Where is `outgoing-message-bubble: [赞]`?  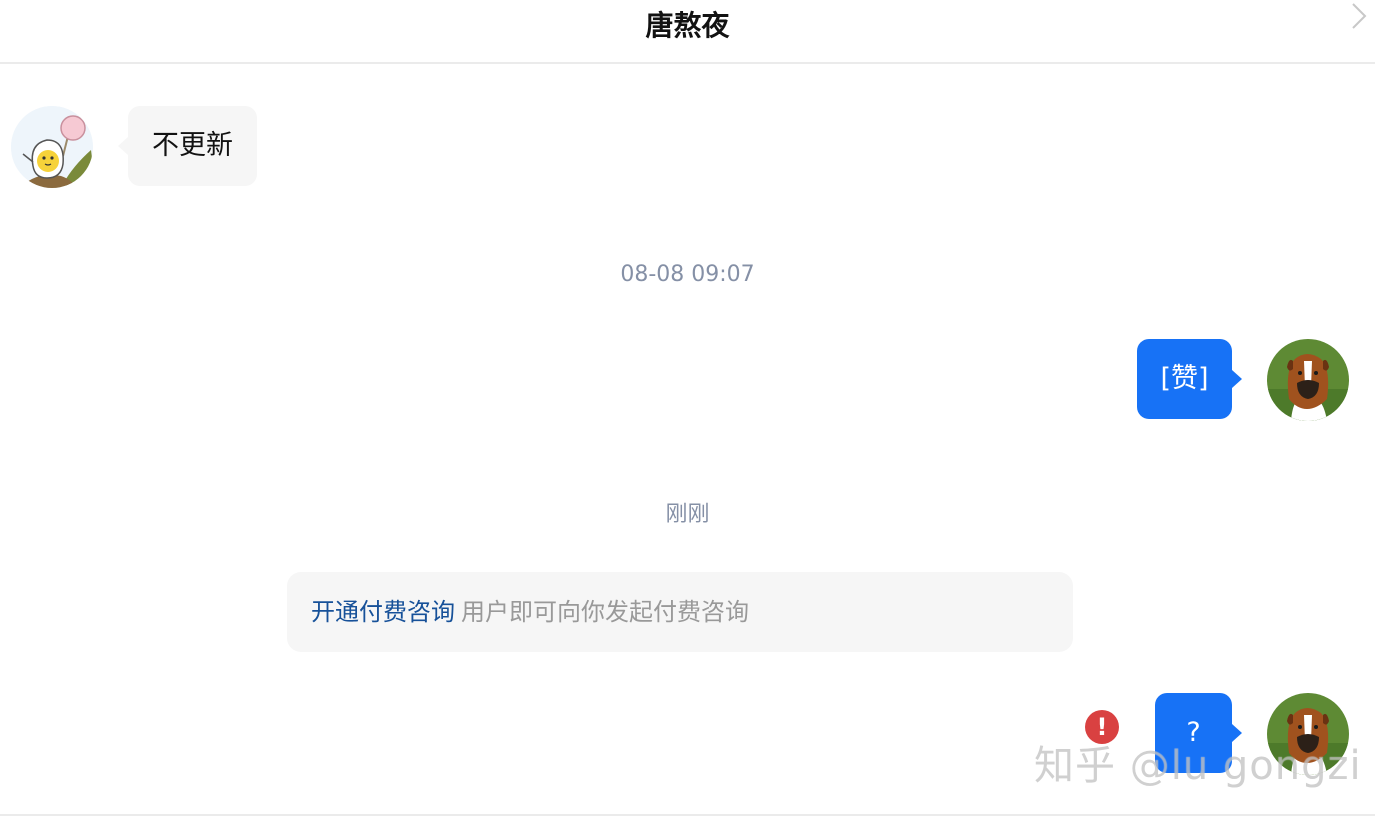 outgoing-message-bubble: [赞] is located at coordinates (1189, 379).